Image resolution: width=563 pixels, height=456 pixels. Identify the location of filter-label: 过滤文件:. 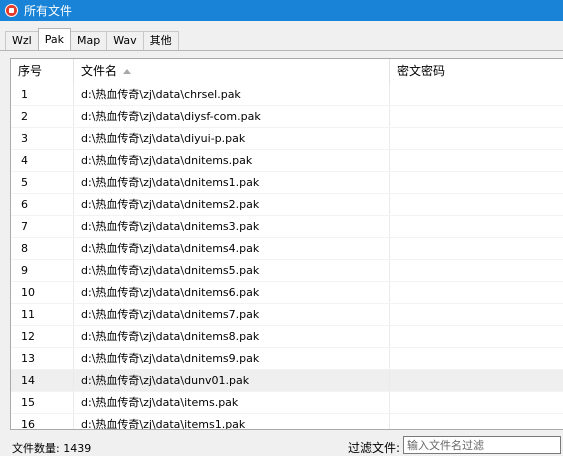
(374, 448).